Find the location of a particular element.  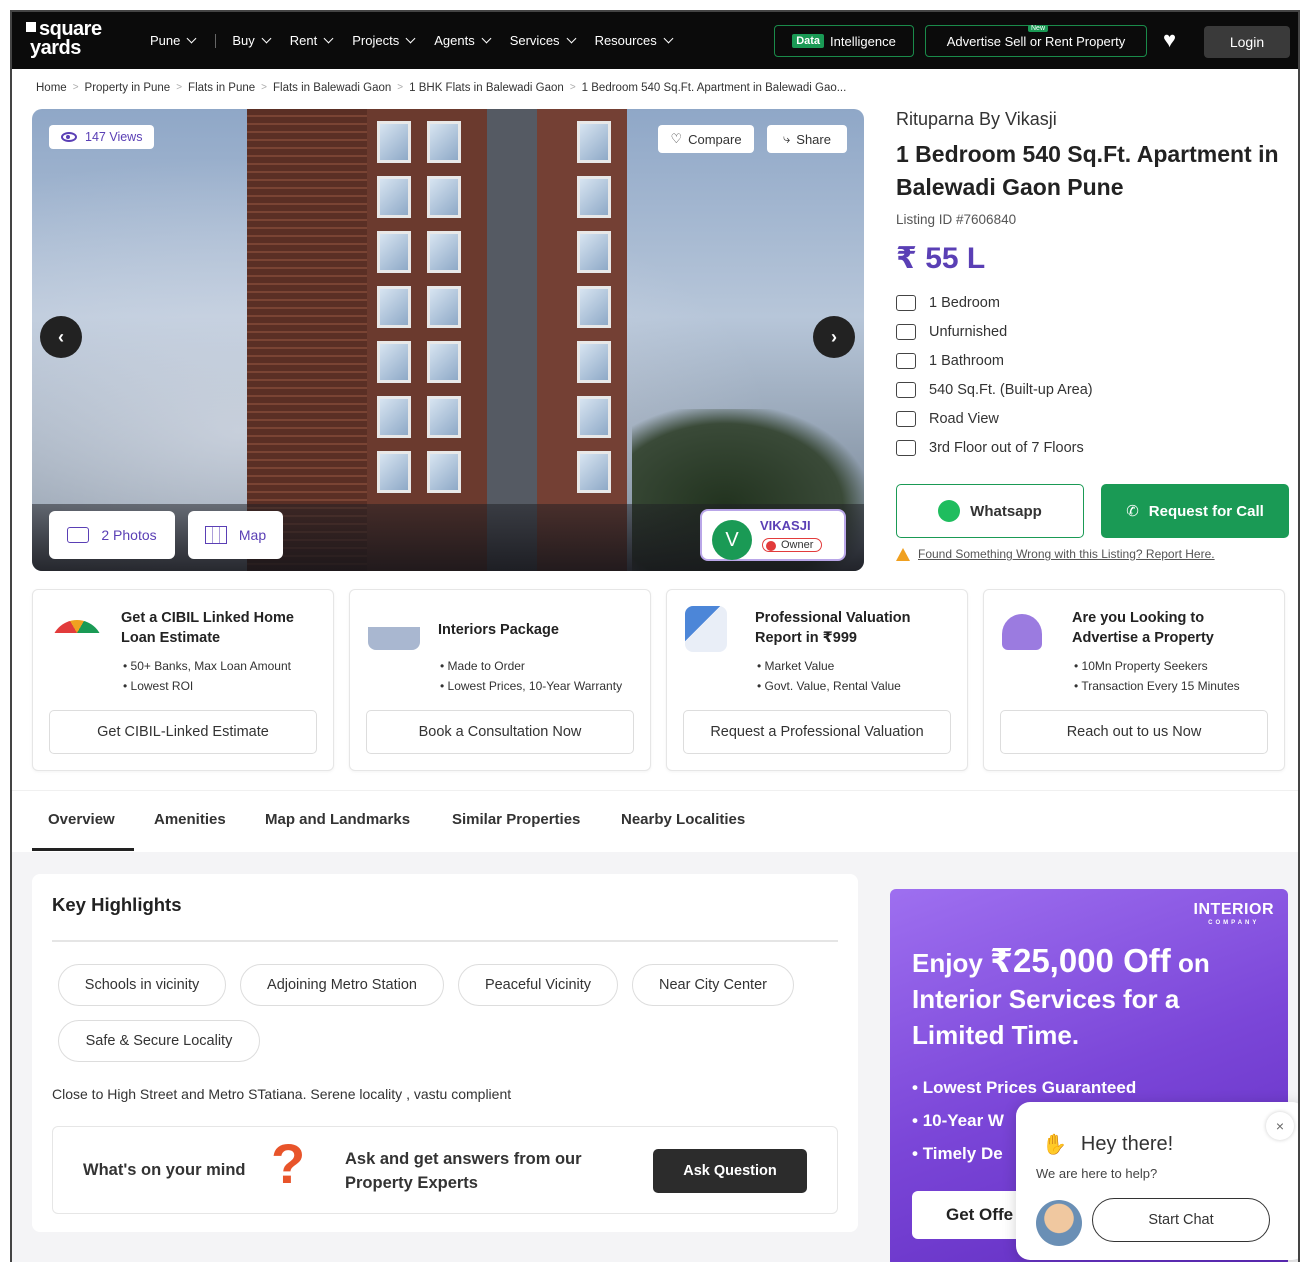

map-icon is located at coordinates (215, 535).